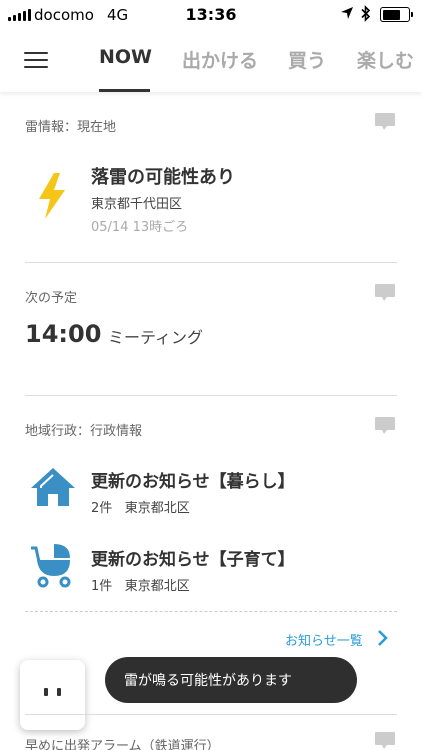  What do you see at coordinates (324, 639) in the screenshot?
I see `notice-list-link: お知らせ一覧` at bounding box center [324, 639].